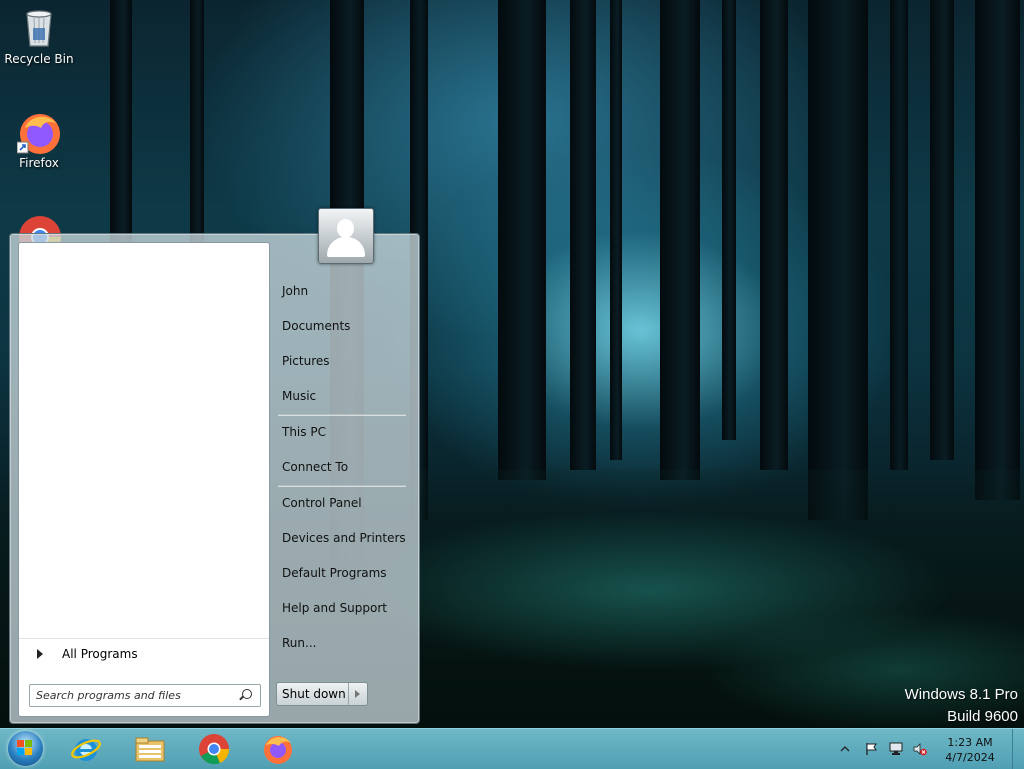 The height and width of the screenshot is (769, 1024). I want to click on start-link-control-panel: Control Panel, so click(347, 503).